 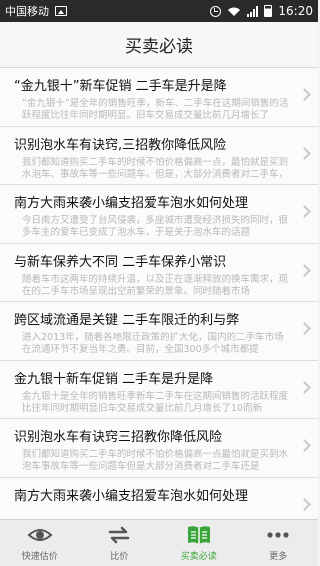 What do you see at coordinates (119, 557) in the screenshot?
I see `tab-label: 比价` at bounding box center [119, 557].